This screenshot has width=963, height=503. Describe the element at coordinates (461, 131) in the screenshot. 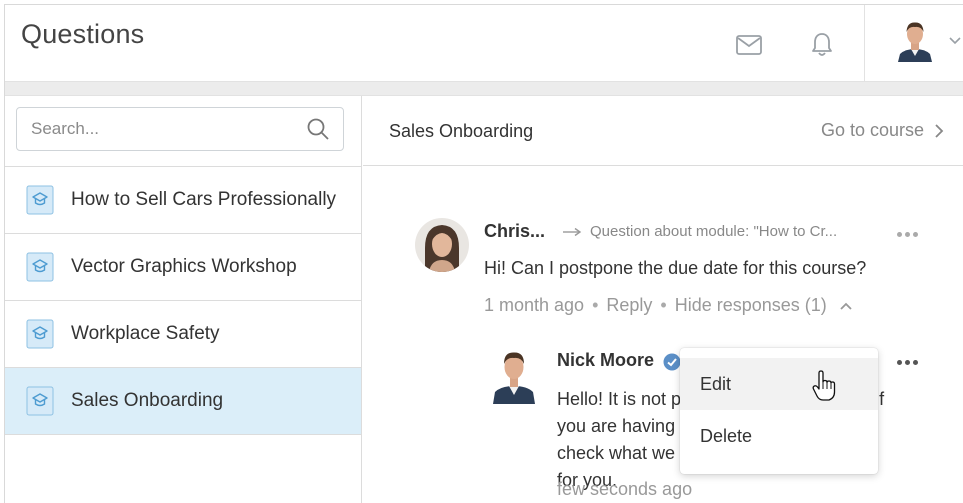

I see `course-title: Sales Onboarding` at that location.